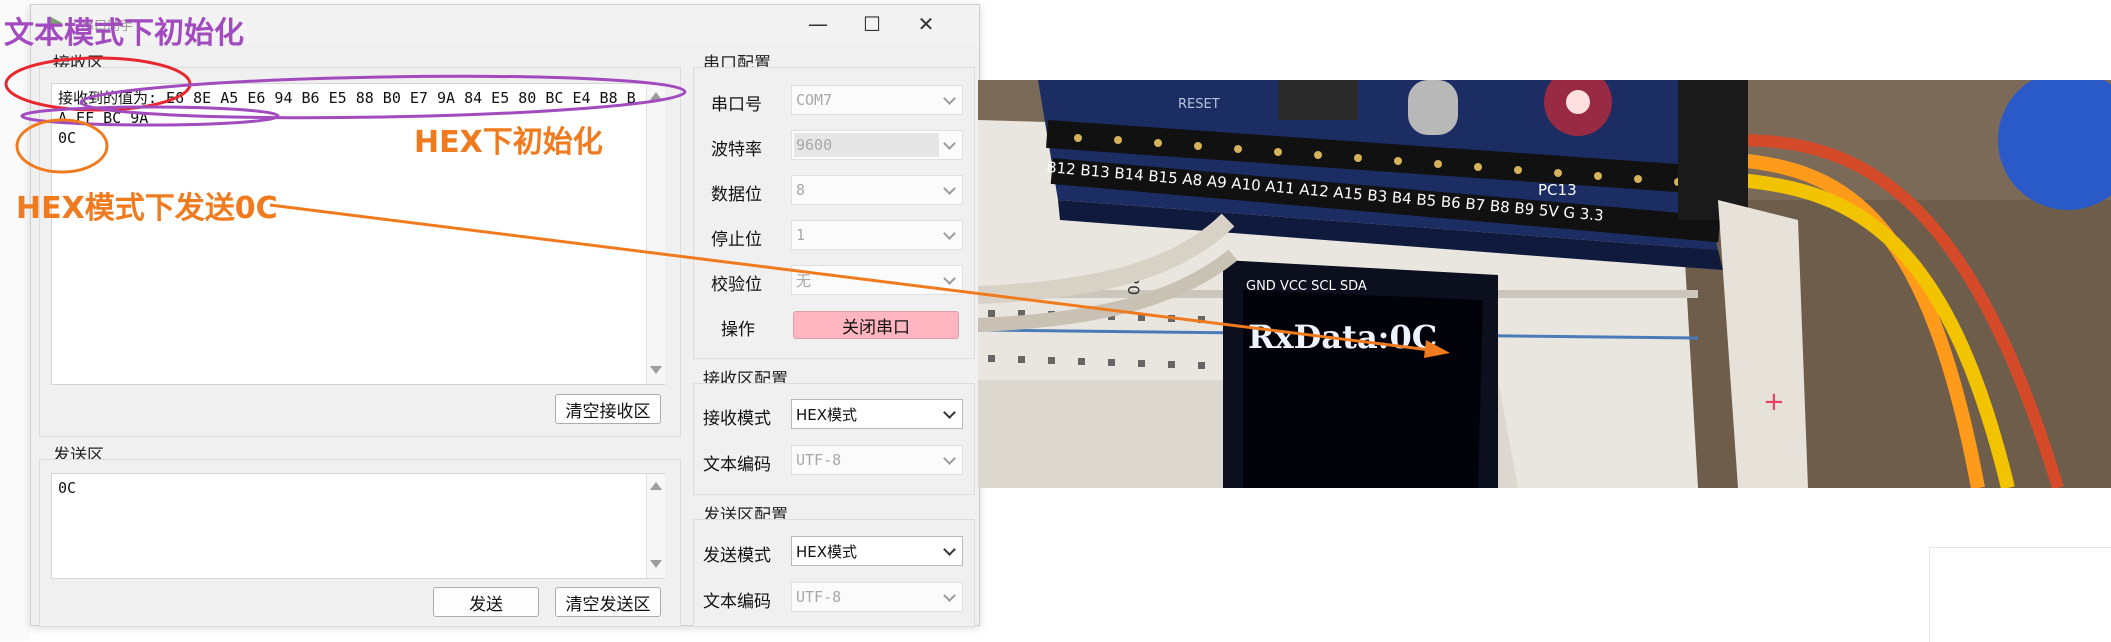  I want to click on blank-corner, so click(2020, 594).